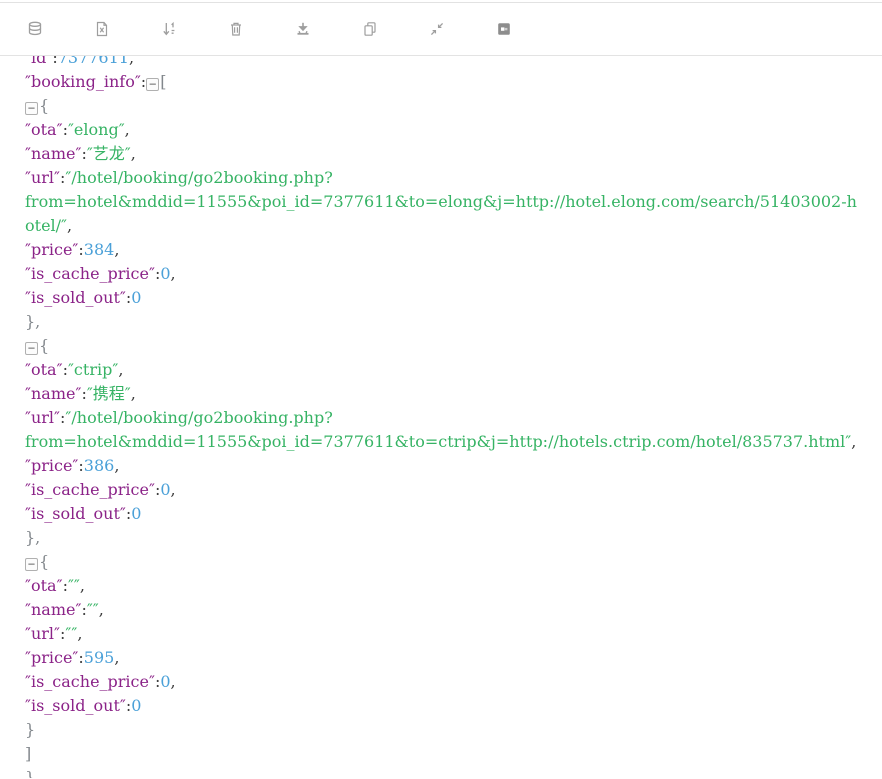  Describe the element at coordinates (39, 61) in the screenshot. I see `json-key: ″id″` at that location.